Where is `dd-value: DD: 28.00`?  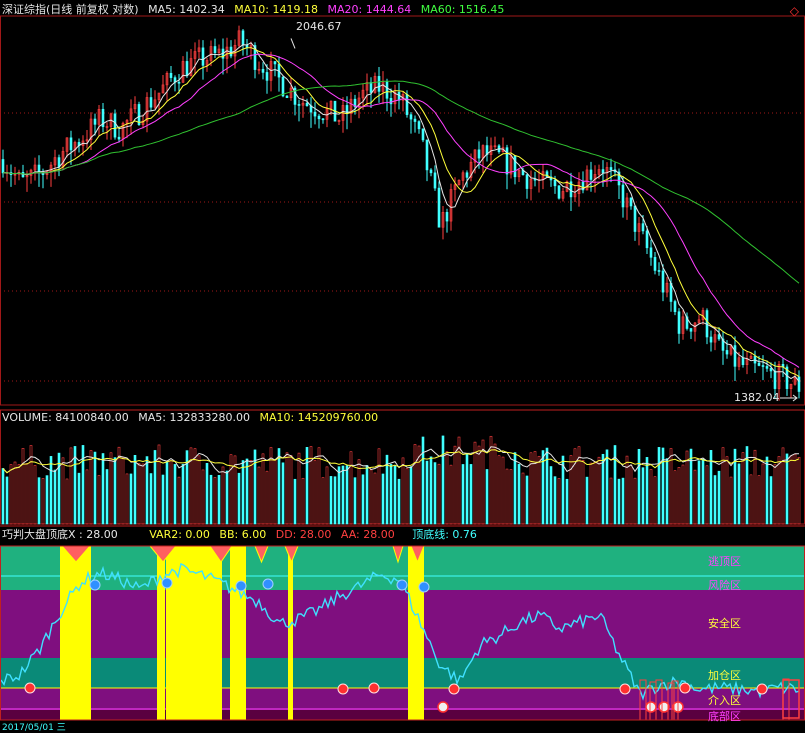
dd-value: DD: 28.00 is located at coordinates (303, 534).